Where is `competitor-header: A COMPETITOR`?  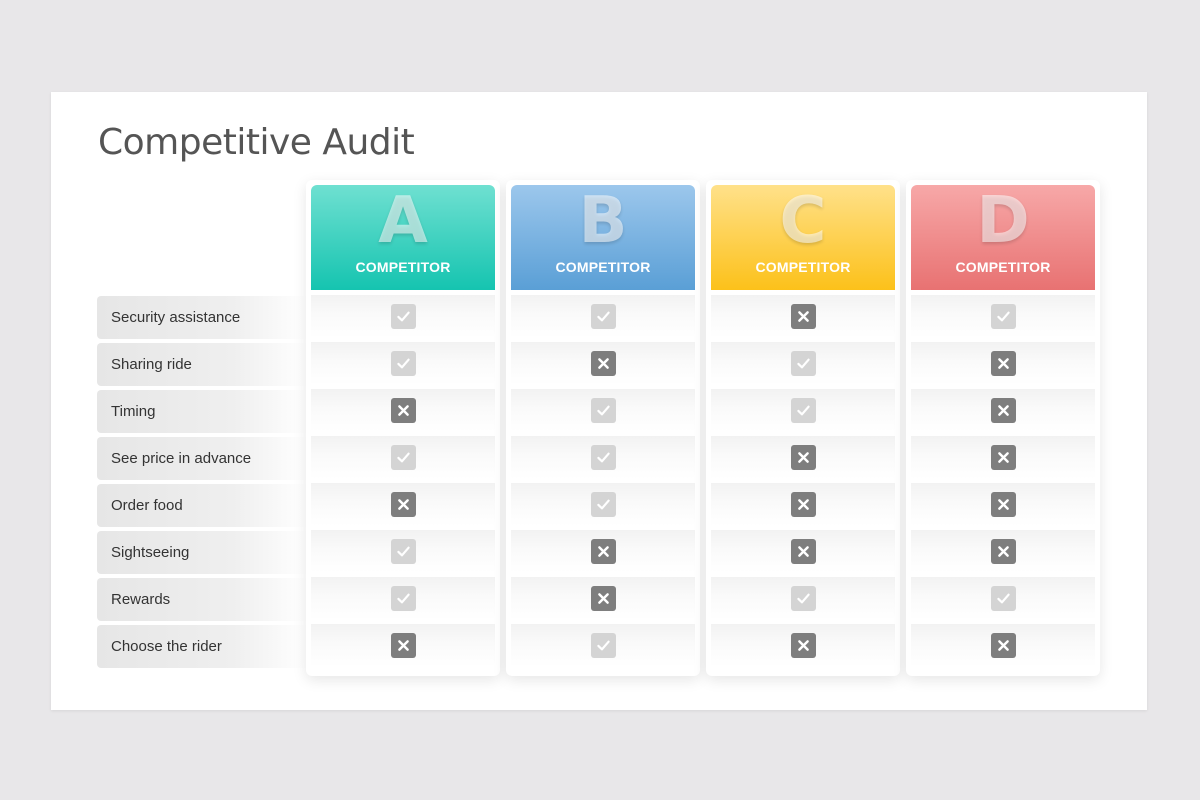
competitor-header: A COMPETITOR is located at coordinates (403, 237).